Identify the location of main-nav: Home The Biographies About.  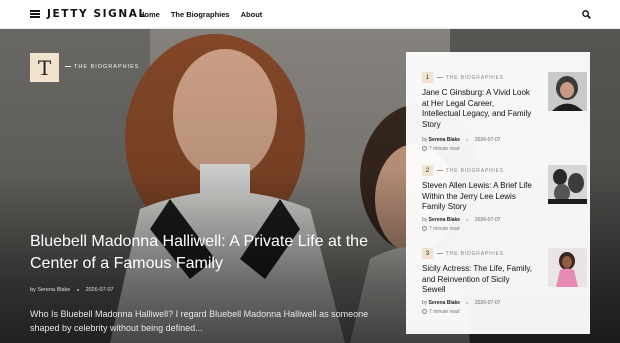
(206, 14).